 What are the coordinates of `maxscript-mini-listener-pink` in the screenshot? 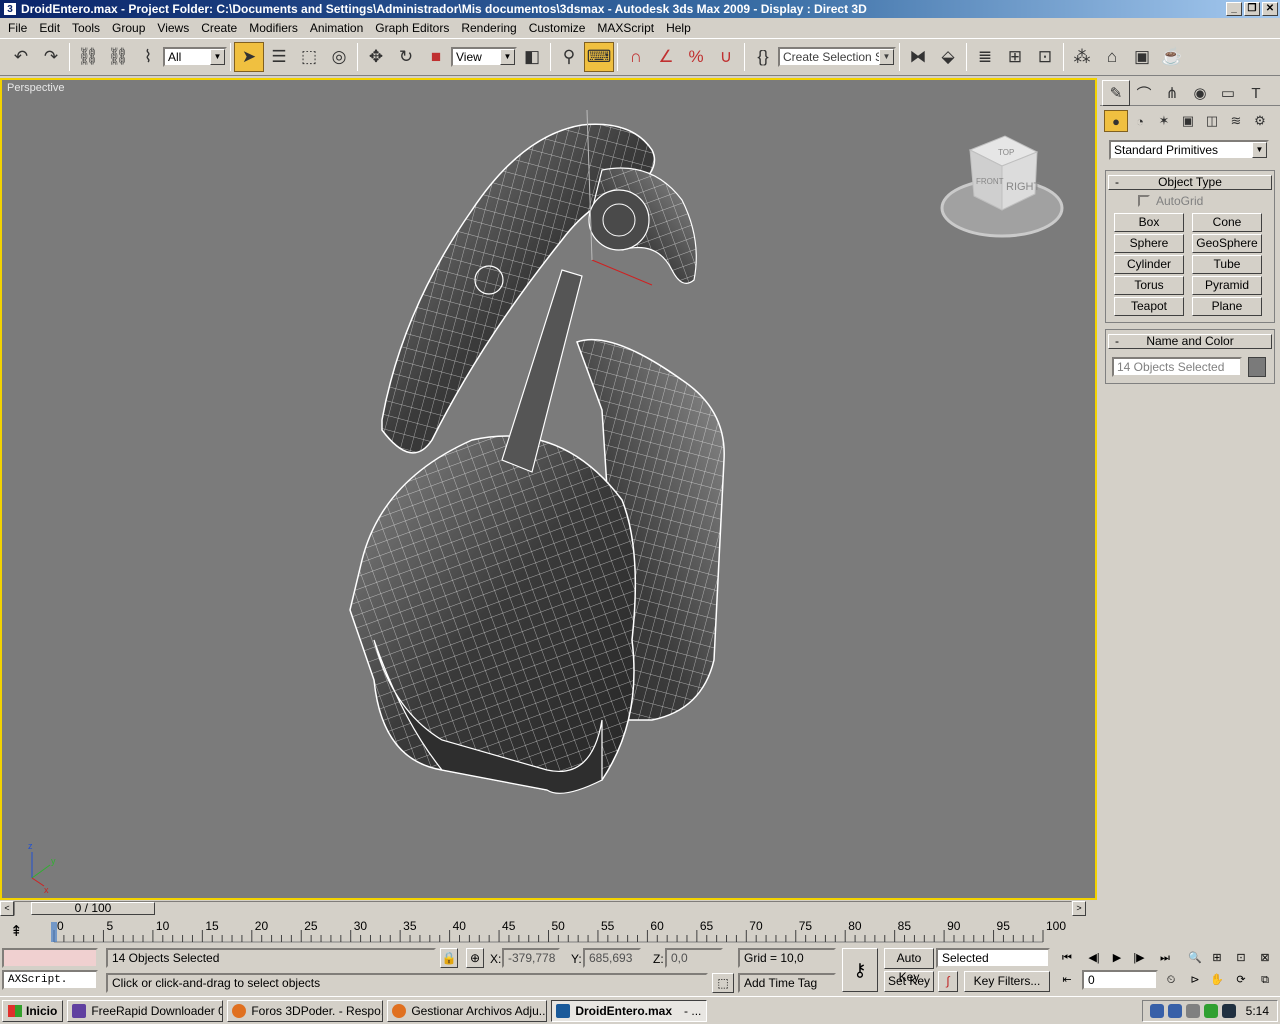 It's located at (50, 958).